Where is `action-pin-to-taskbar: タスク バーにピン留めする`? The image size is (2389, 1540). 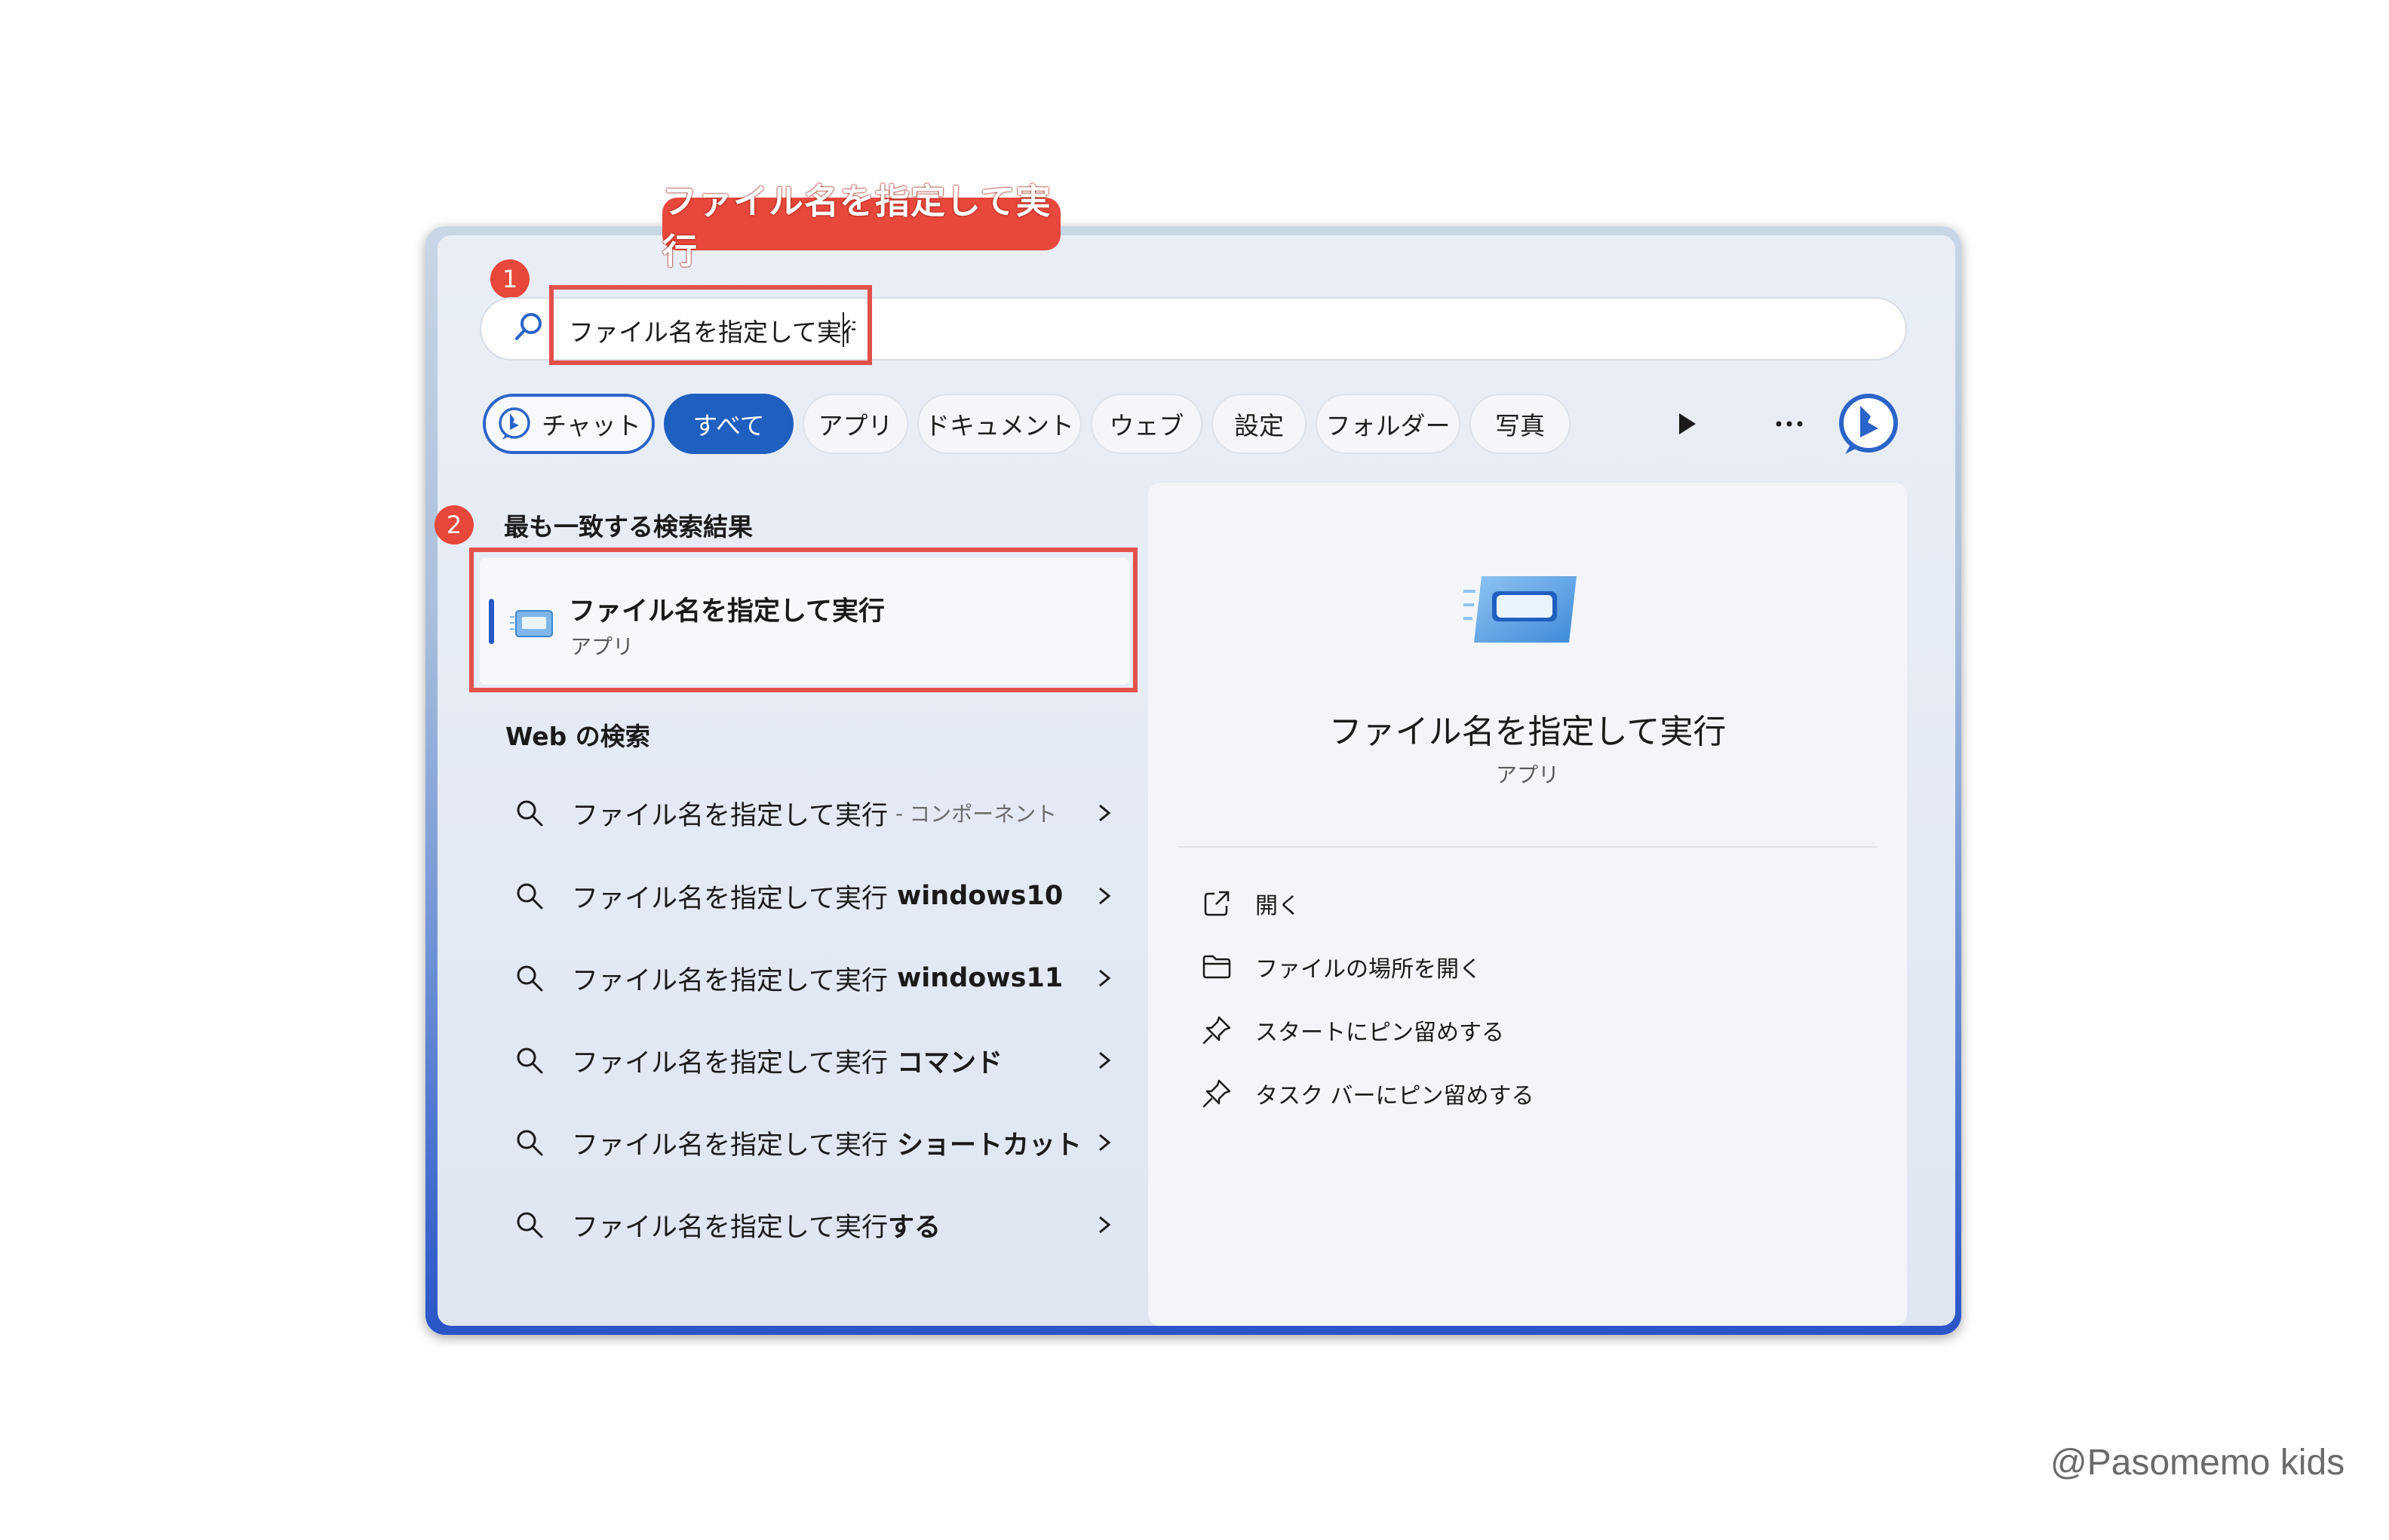 action-pin-to-taskbar: タスク バーにピン留めする is located at coordinates (1367, 1093).